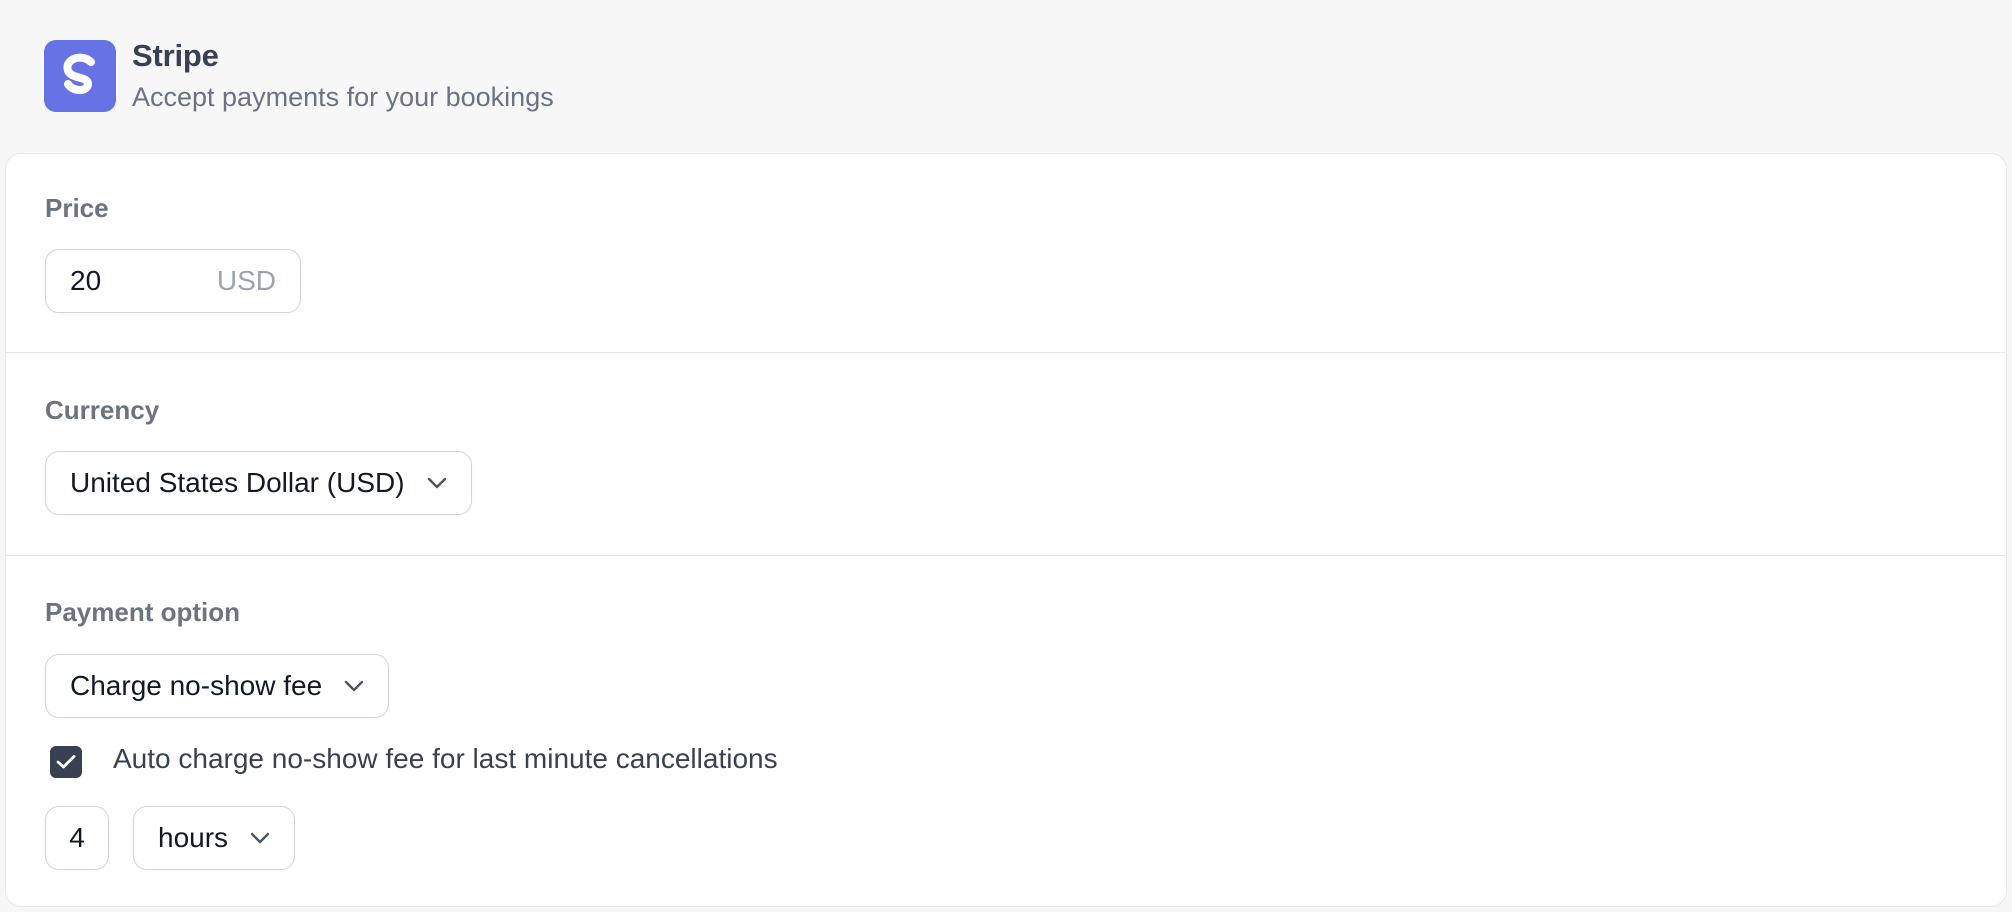 The height and width of the screenshot is (912, 2012). Describe the element at coordinates (343, 97) in the screenshot. I see `app-description: Accept payments for your bookings` at that location.